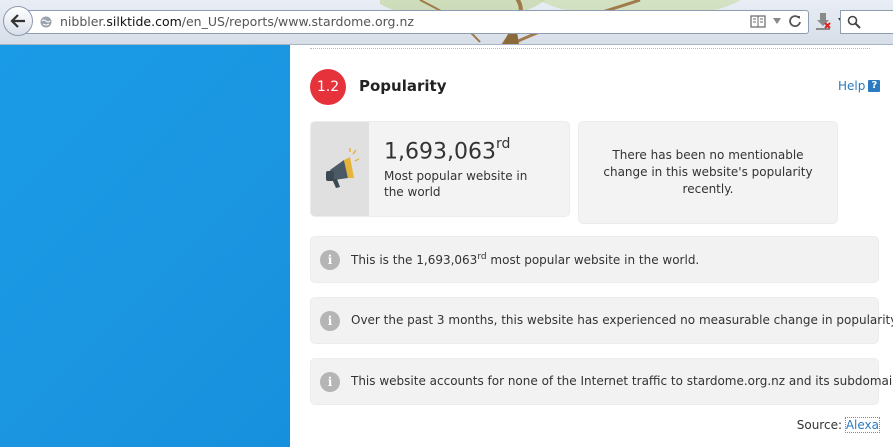 This screenshot has width=893, height=447. Describe the element at coordinates (503, 144) in the screenshot. I see `rank-suffix: rd` at that location.